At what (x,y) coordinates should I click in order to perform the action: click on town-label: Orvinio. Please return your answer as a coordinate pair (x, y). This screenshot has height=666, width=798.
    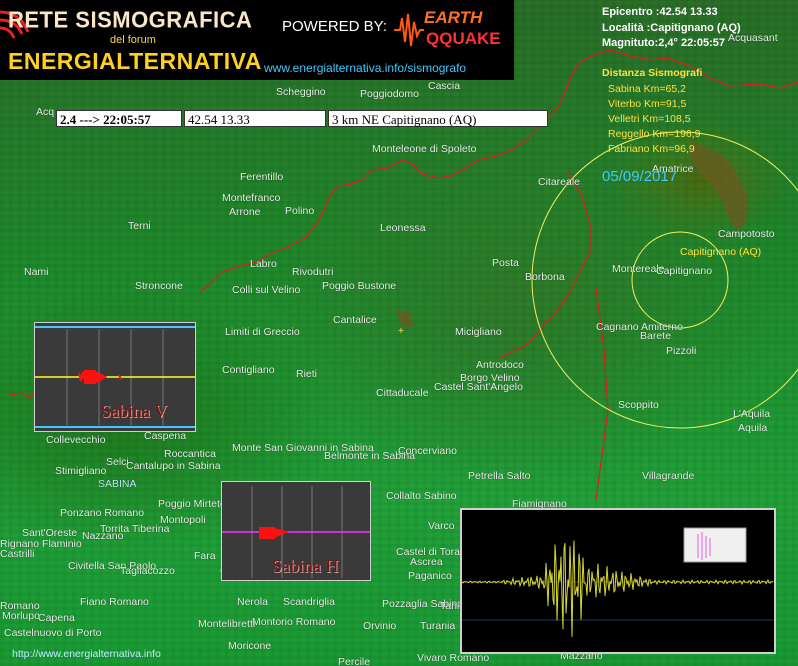
    Looking at the image, I should click on (380, 626).